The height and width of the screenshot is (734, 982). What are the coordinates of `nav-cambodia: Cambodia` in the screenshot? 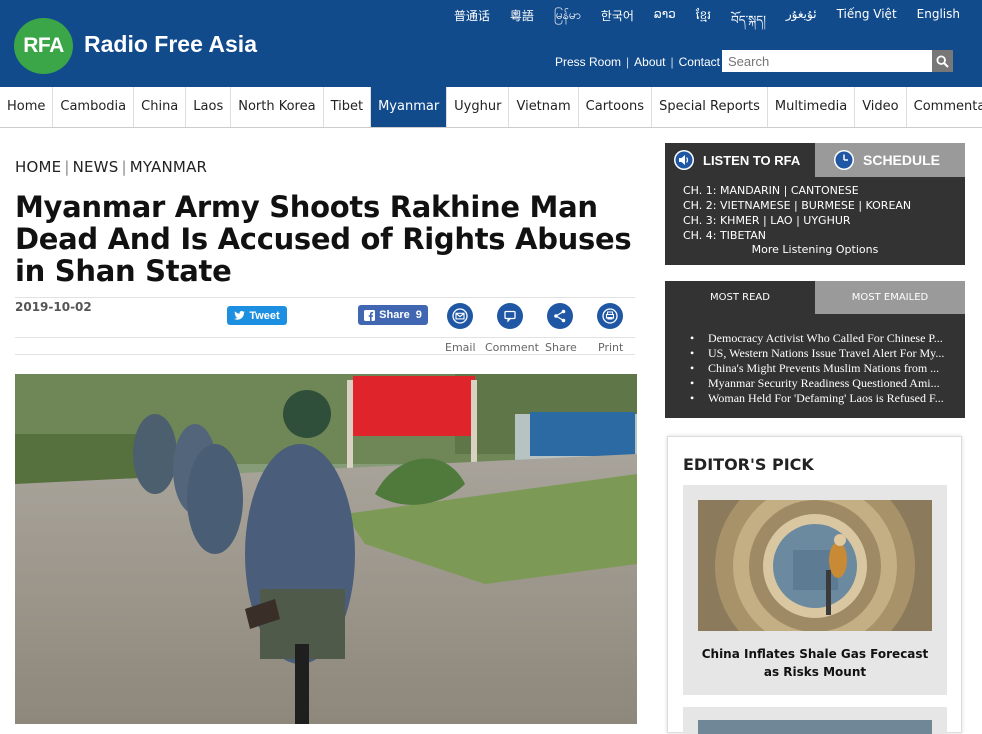 It's located at (94, 107).